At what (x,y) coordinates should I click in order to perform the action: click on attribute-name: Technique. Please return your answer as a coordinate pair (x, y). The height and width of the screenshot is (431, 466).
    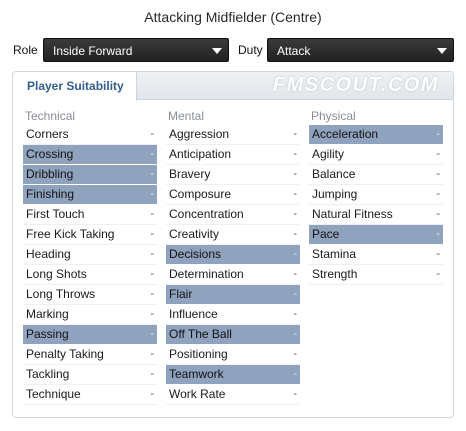
    Looking at the image, I should click on (53, 394).